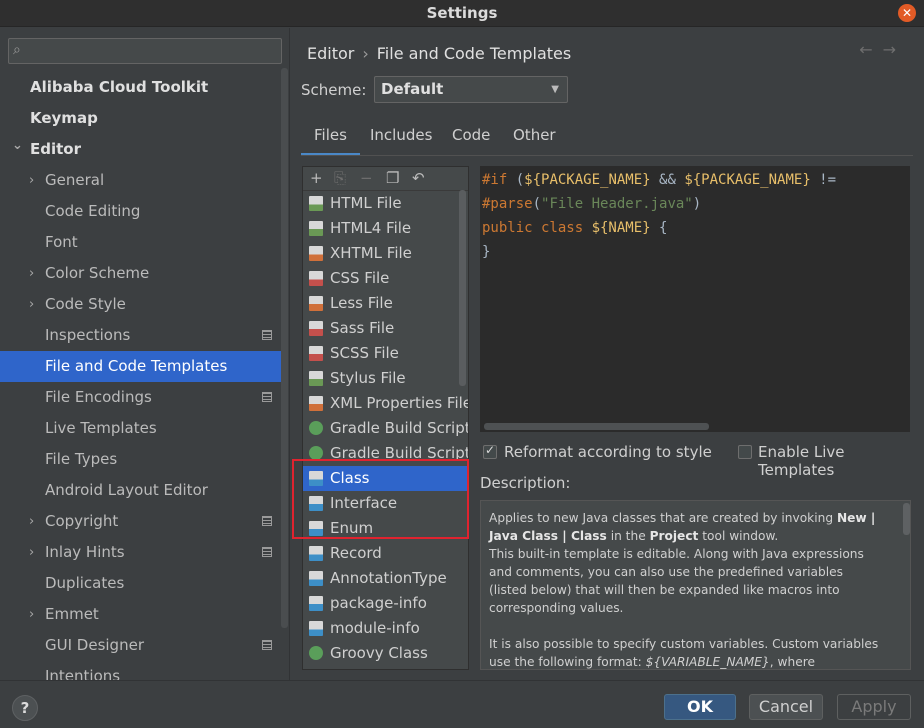  I want to click on chevron-down-icon: ⌄, so click(18, 145).